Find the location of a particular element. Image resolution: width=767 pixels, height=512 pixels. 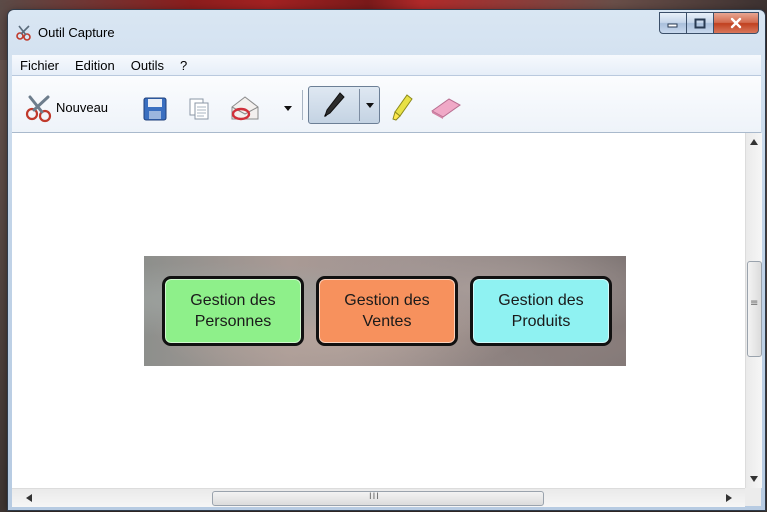

pen-button is located at coordinates (334, 105).